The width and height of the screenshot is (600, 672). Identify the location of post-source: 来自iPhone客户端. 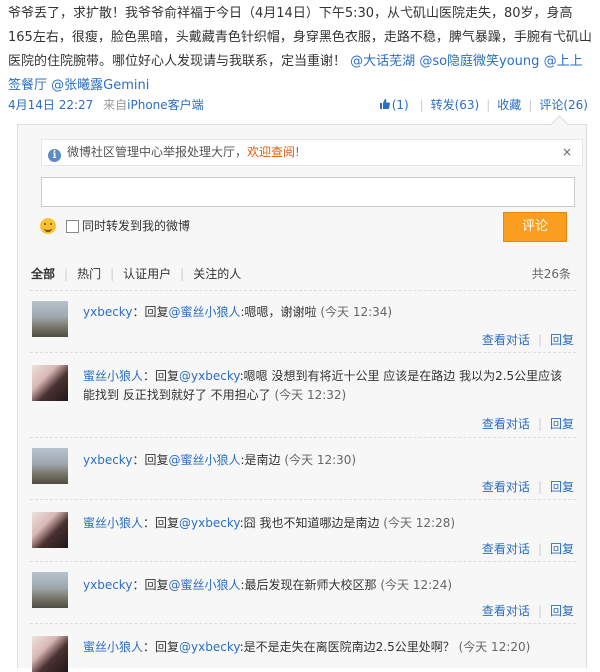
(153, 105).